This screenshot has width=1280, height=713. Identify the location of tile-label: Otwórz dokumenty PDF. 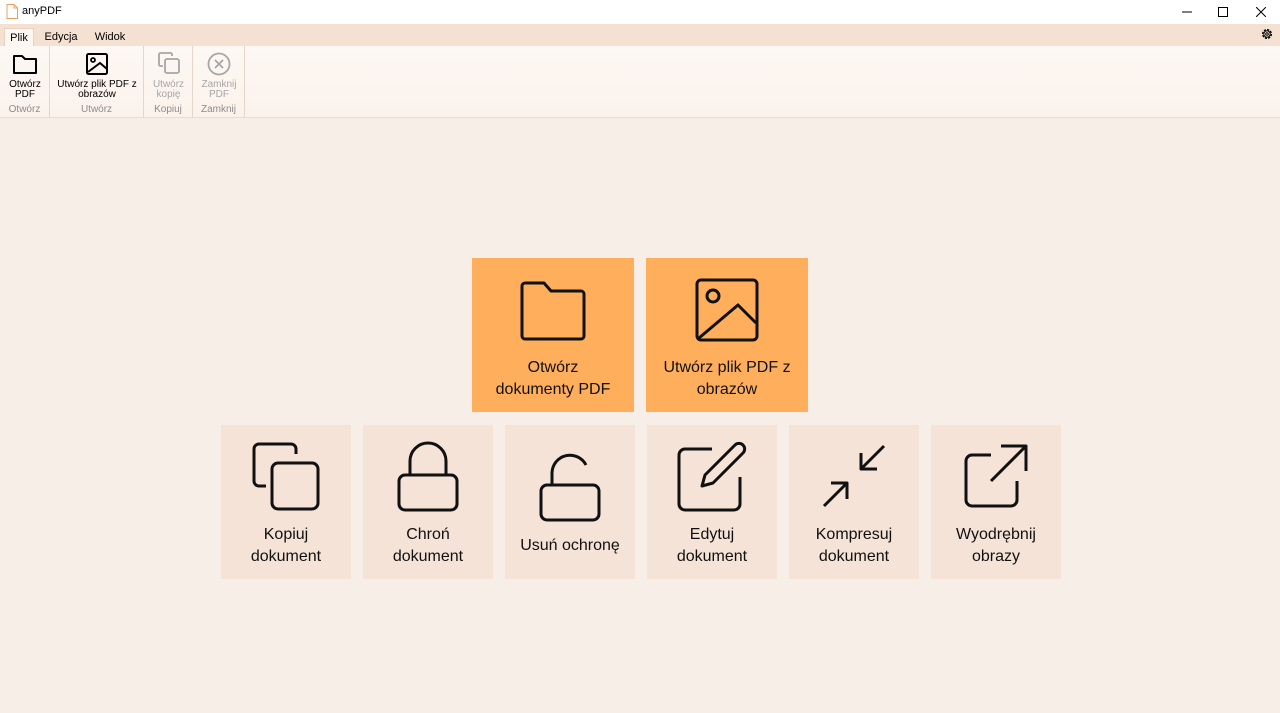
(553, 378).